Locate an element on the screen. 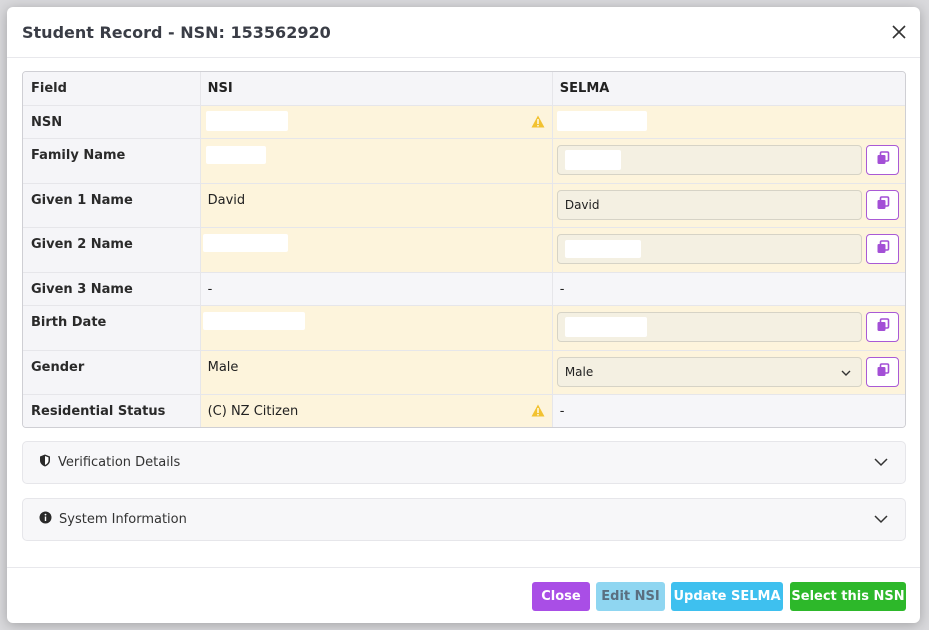 The image size is (929, 630). table-row: Given 2 Name is located at coordinates (464, 249).